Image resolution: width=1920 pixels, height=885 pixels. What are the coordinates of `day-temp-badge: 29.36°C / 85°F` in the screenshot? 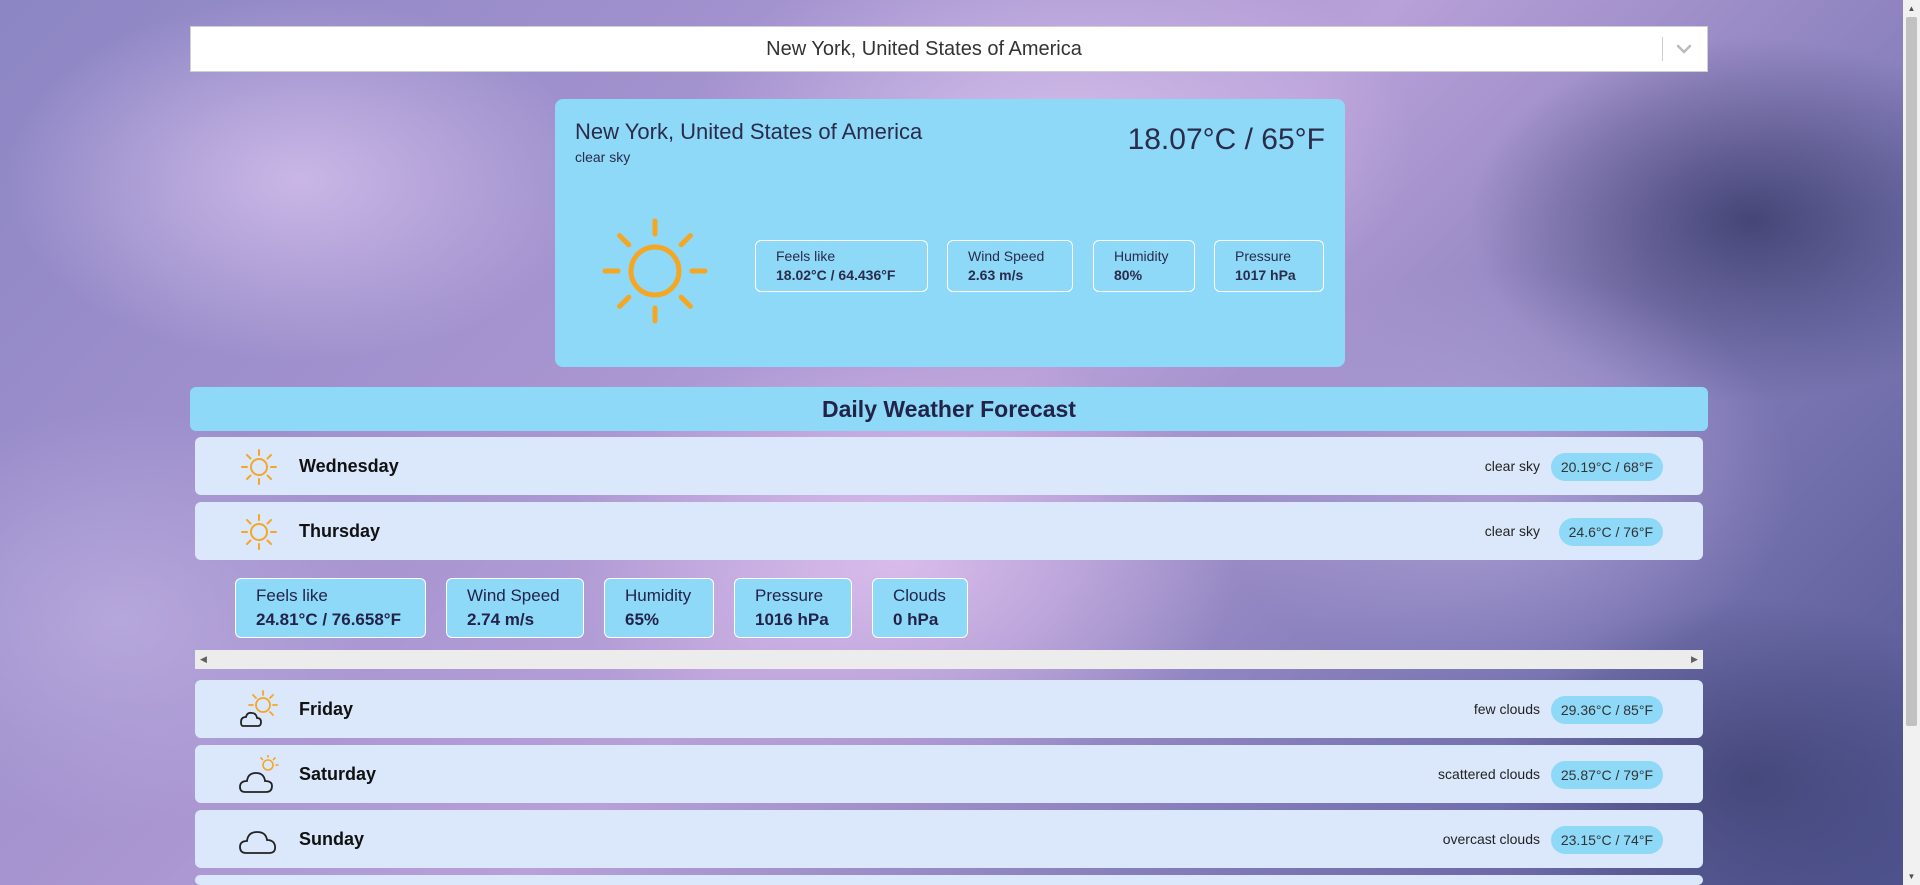 It's located at (1606, 710).